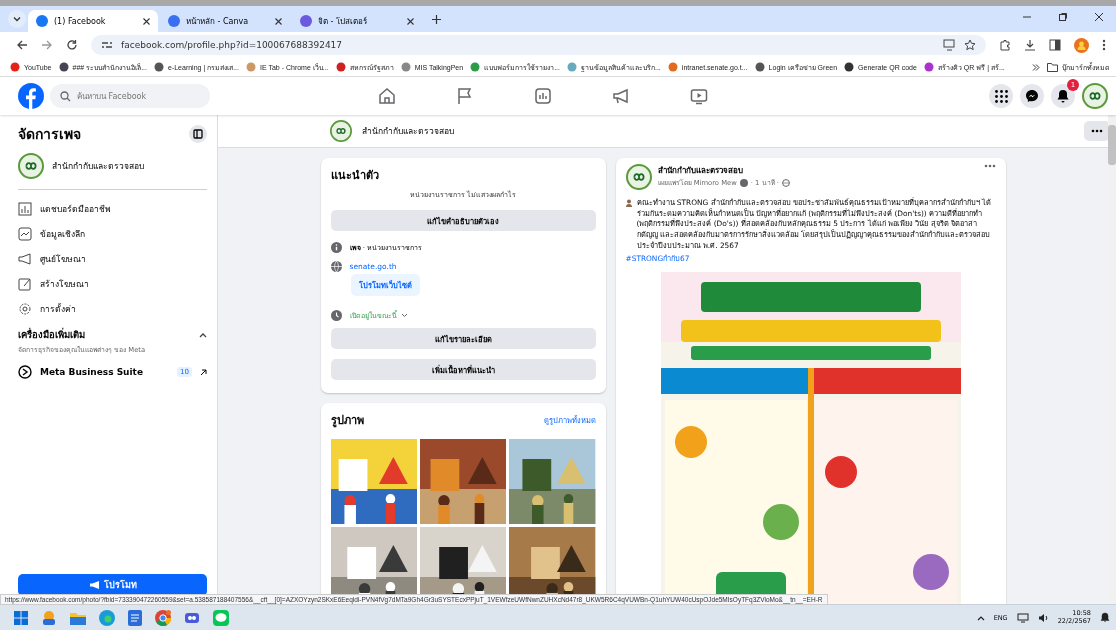  What do you see at coordinates (408, 131) in the screenshot?
I see `page-name: สำนักกำกับและตรวจสอบ` at bounding box center [408, 131].